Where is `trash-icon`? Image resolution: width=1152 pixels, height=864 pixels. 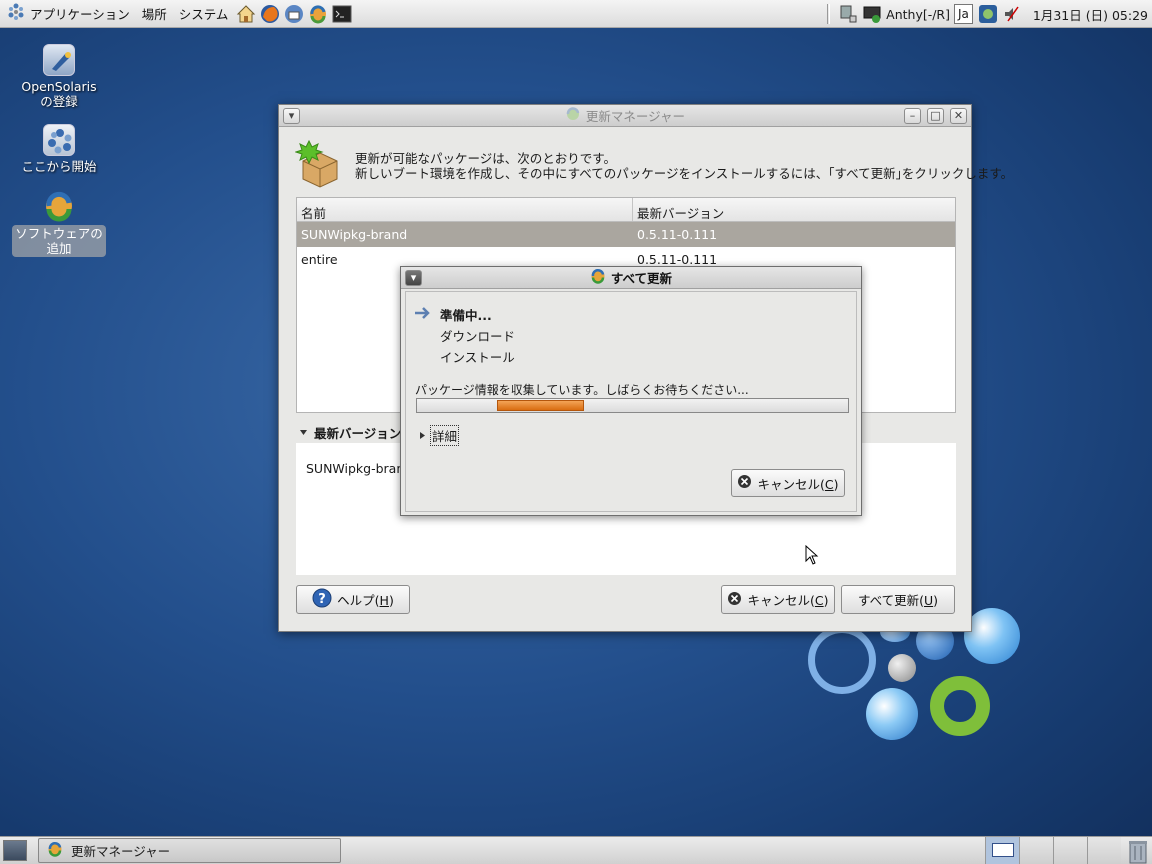 trash-icon is located at coordinates (1138, 851).